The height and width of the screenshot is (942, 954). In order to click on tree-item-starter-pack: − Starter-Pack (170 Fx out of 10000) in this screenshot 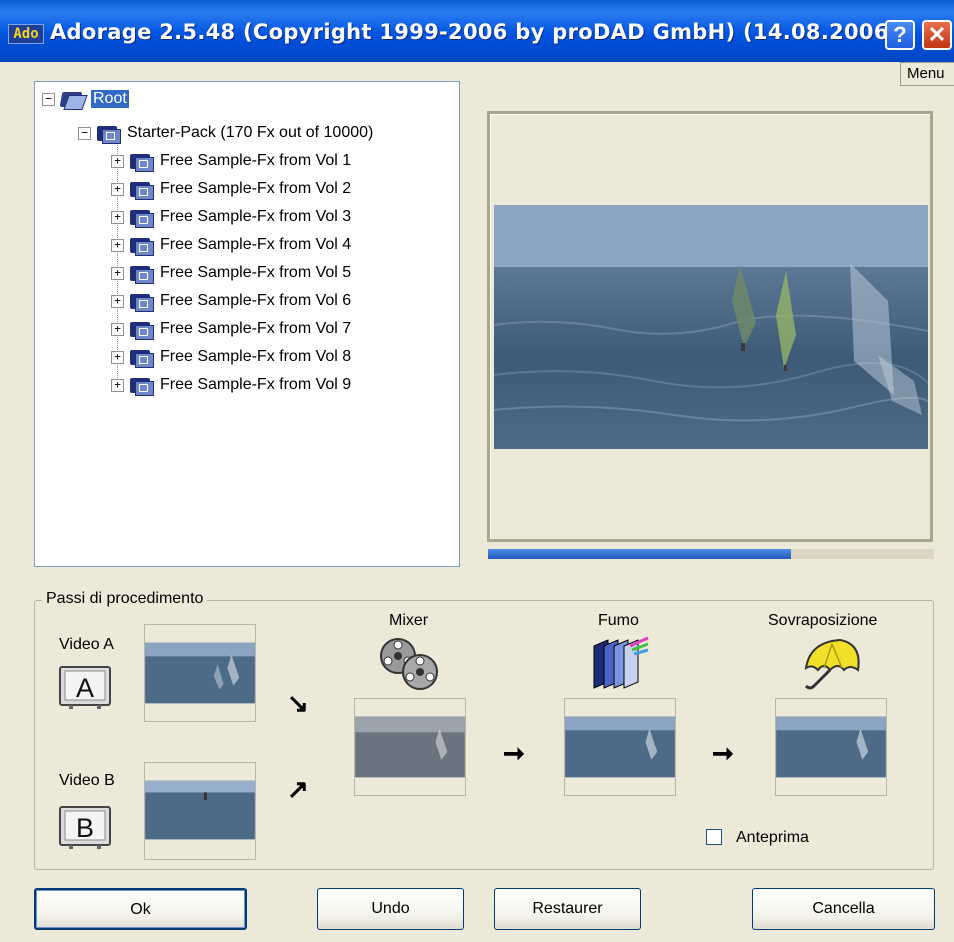, I will do `click(225, 133)`.